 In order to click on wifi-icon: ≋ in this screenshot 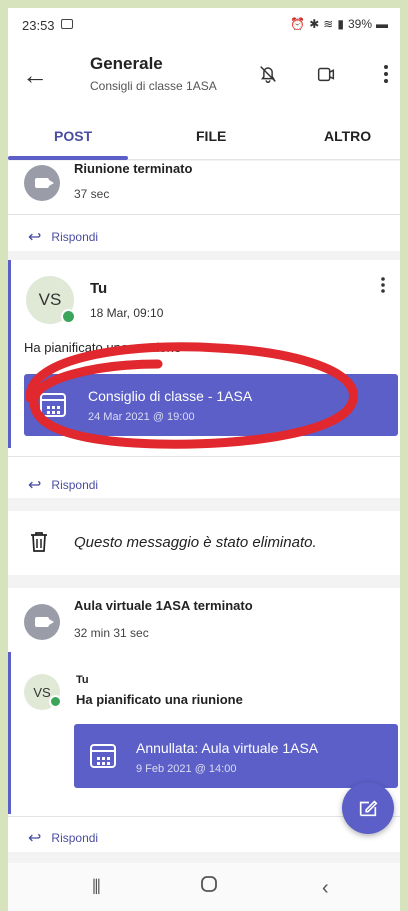, I will do `click(328, 24)`.